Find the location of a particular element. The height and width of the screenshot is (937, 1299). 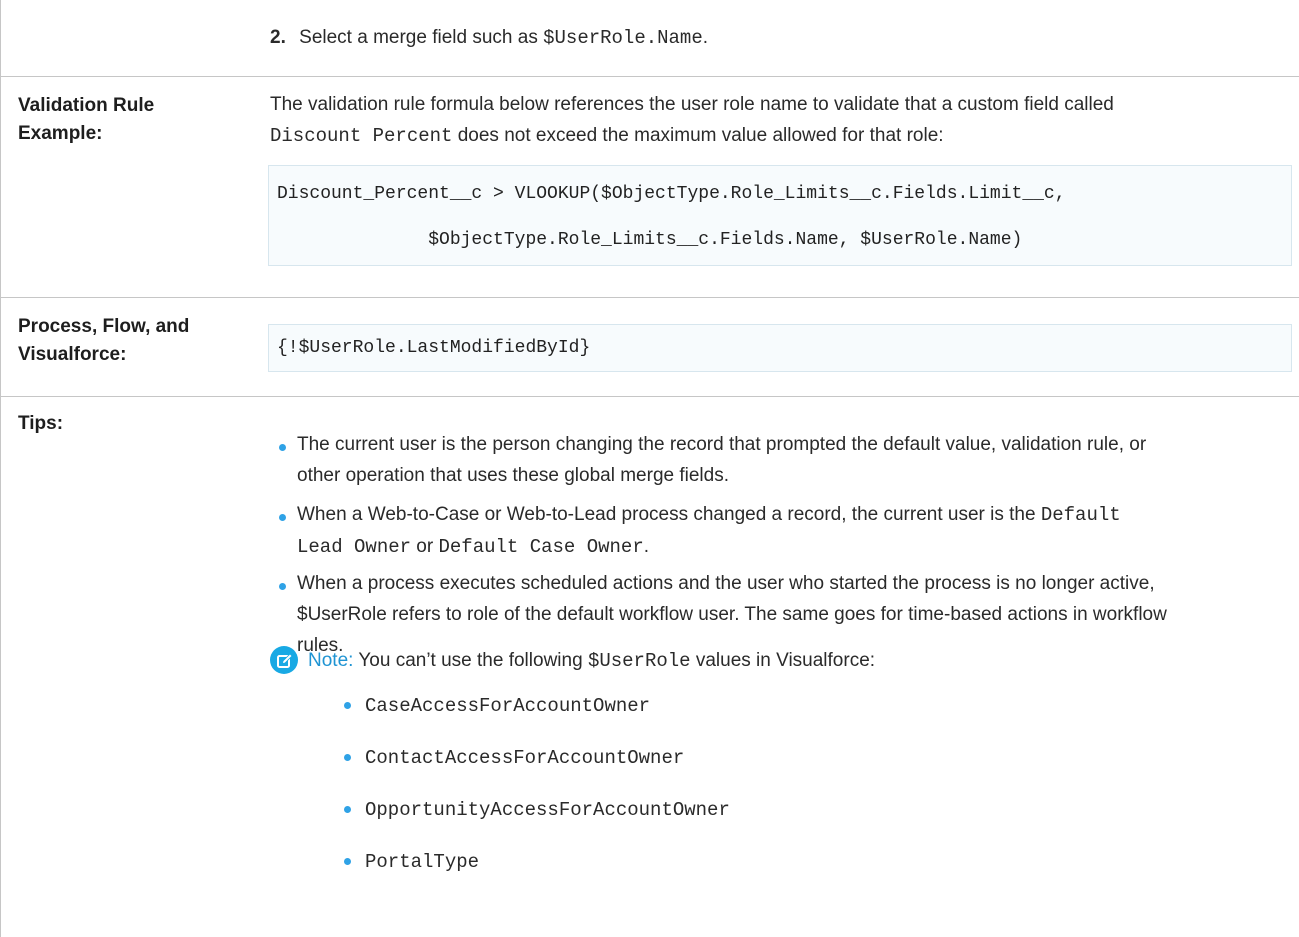

desc-code: Discount Percent is located at coordinates (361, 136).